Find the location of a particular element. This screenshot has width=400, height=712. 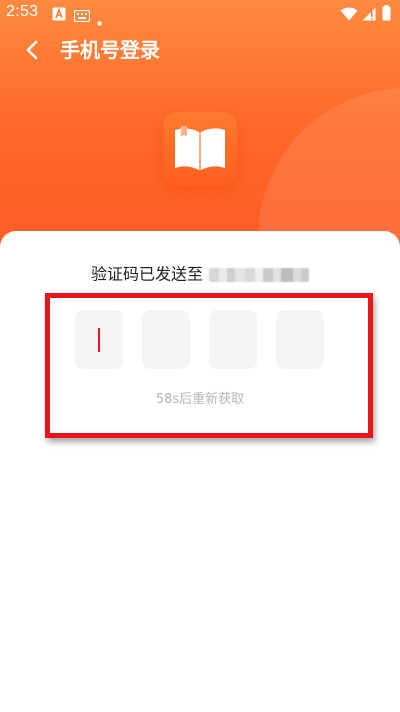

status-bar: 2:53 is located at coordinates (200, 14).